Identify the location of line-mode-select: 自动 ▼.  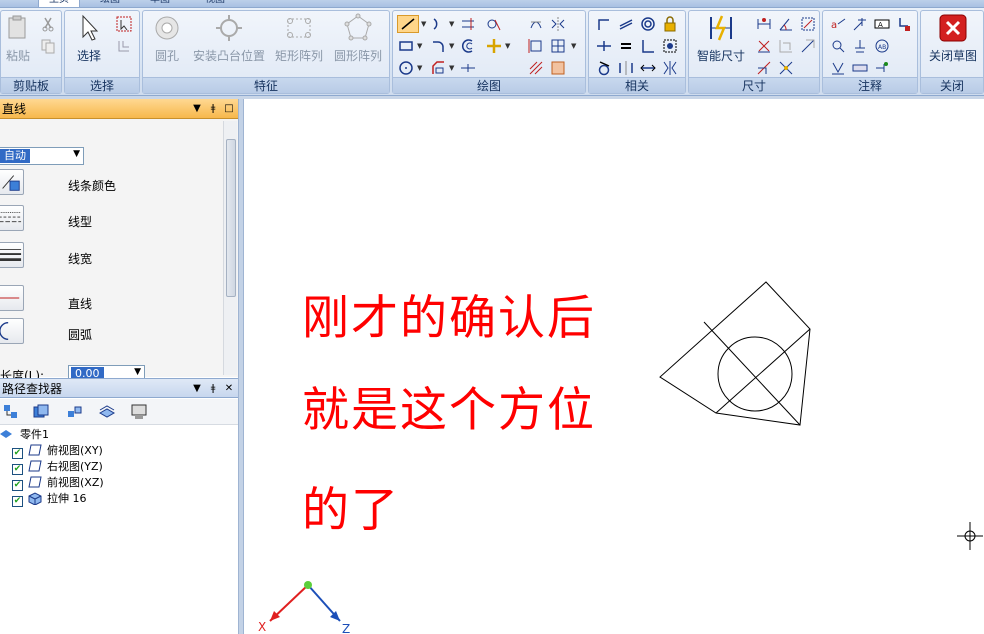
(42, 156).